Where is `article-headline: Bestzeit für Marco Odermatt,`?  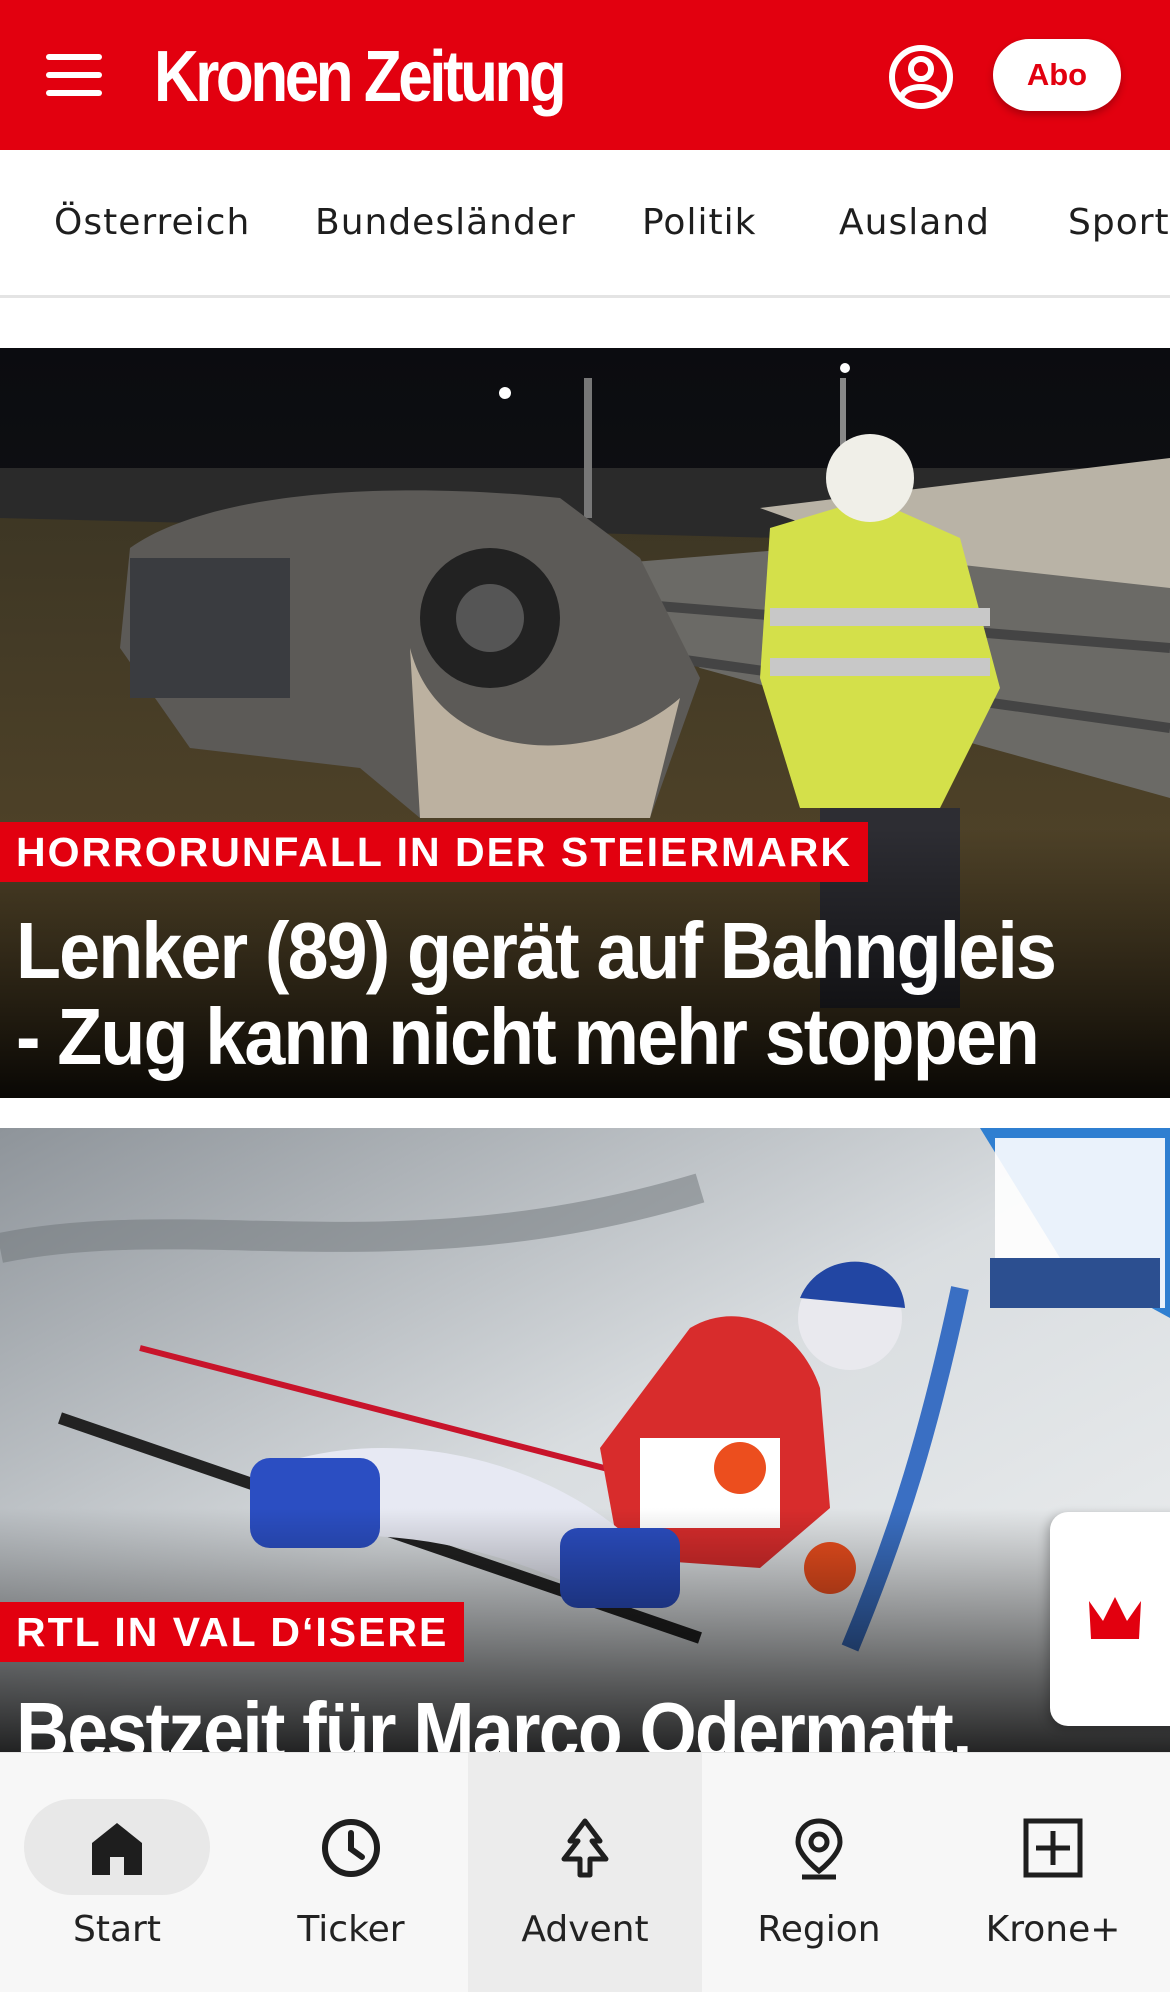
article-headline: Bestzeit für Marco Odermatt, is located at coordinates (494, 1720).